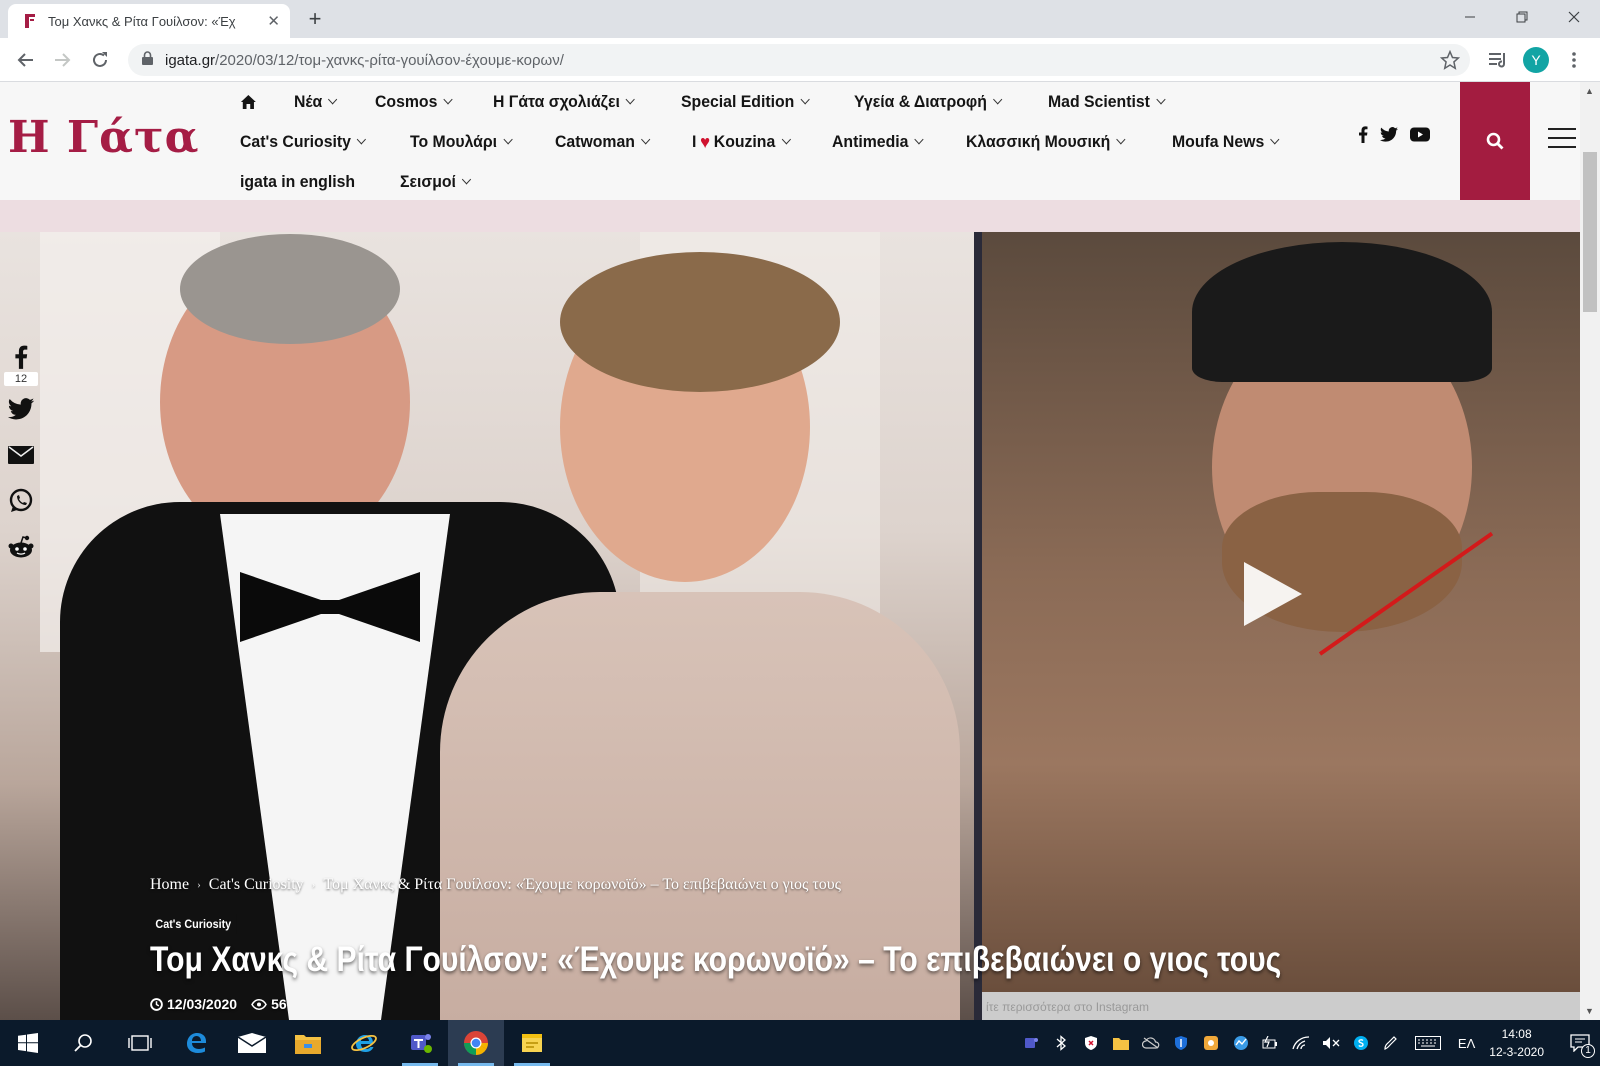  What do you see at coordinates (1181, 1043) in the screenshot?
I see `defender-icon` at bounding box center [1181, 1043].